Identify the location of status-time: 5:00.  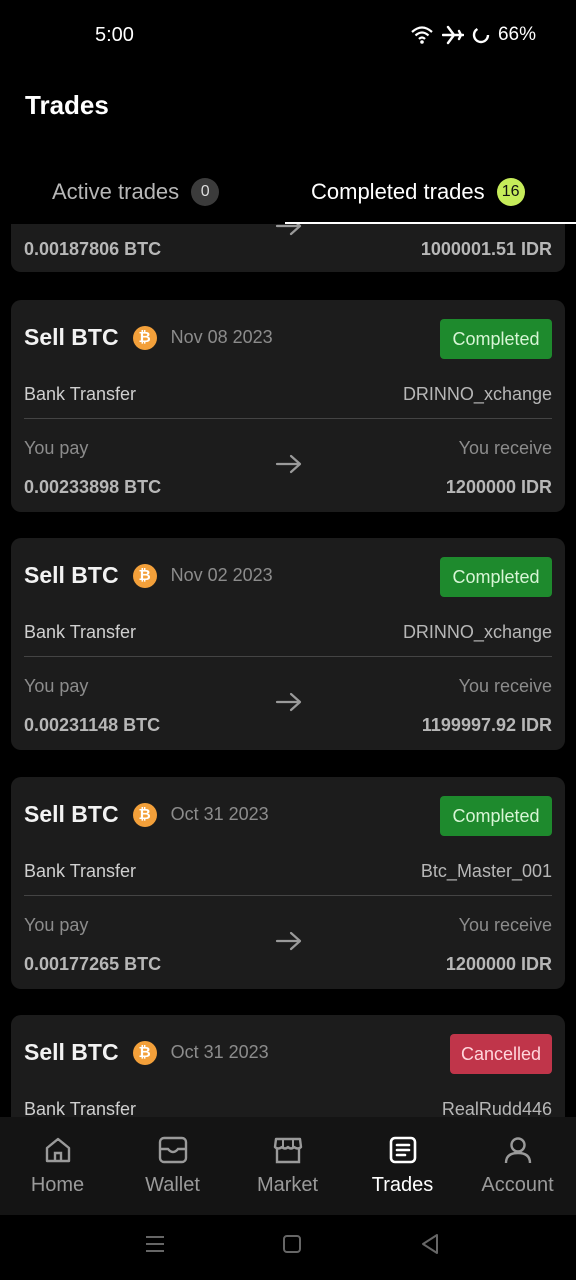
(114, 35).